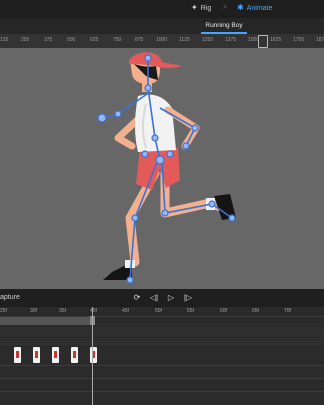 The width and height of the screenshot is (324, 405). What do you see at coordinates (255, 311) in the screenshot?
I see `timeline-tick: 65f` at bounding box center [255, 311].